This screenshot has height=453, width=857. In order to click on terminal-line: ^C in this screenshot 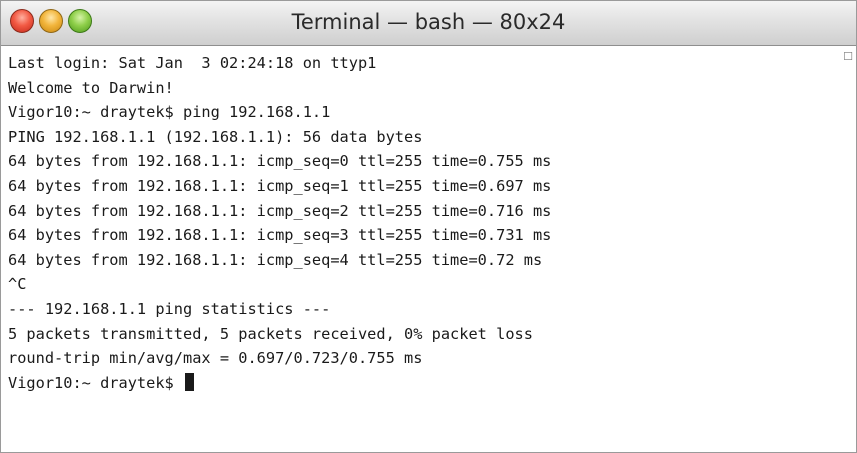, I will do `click(17, 284)`.